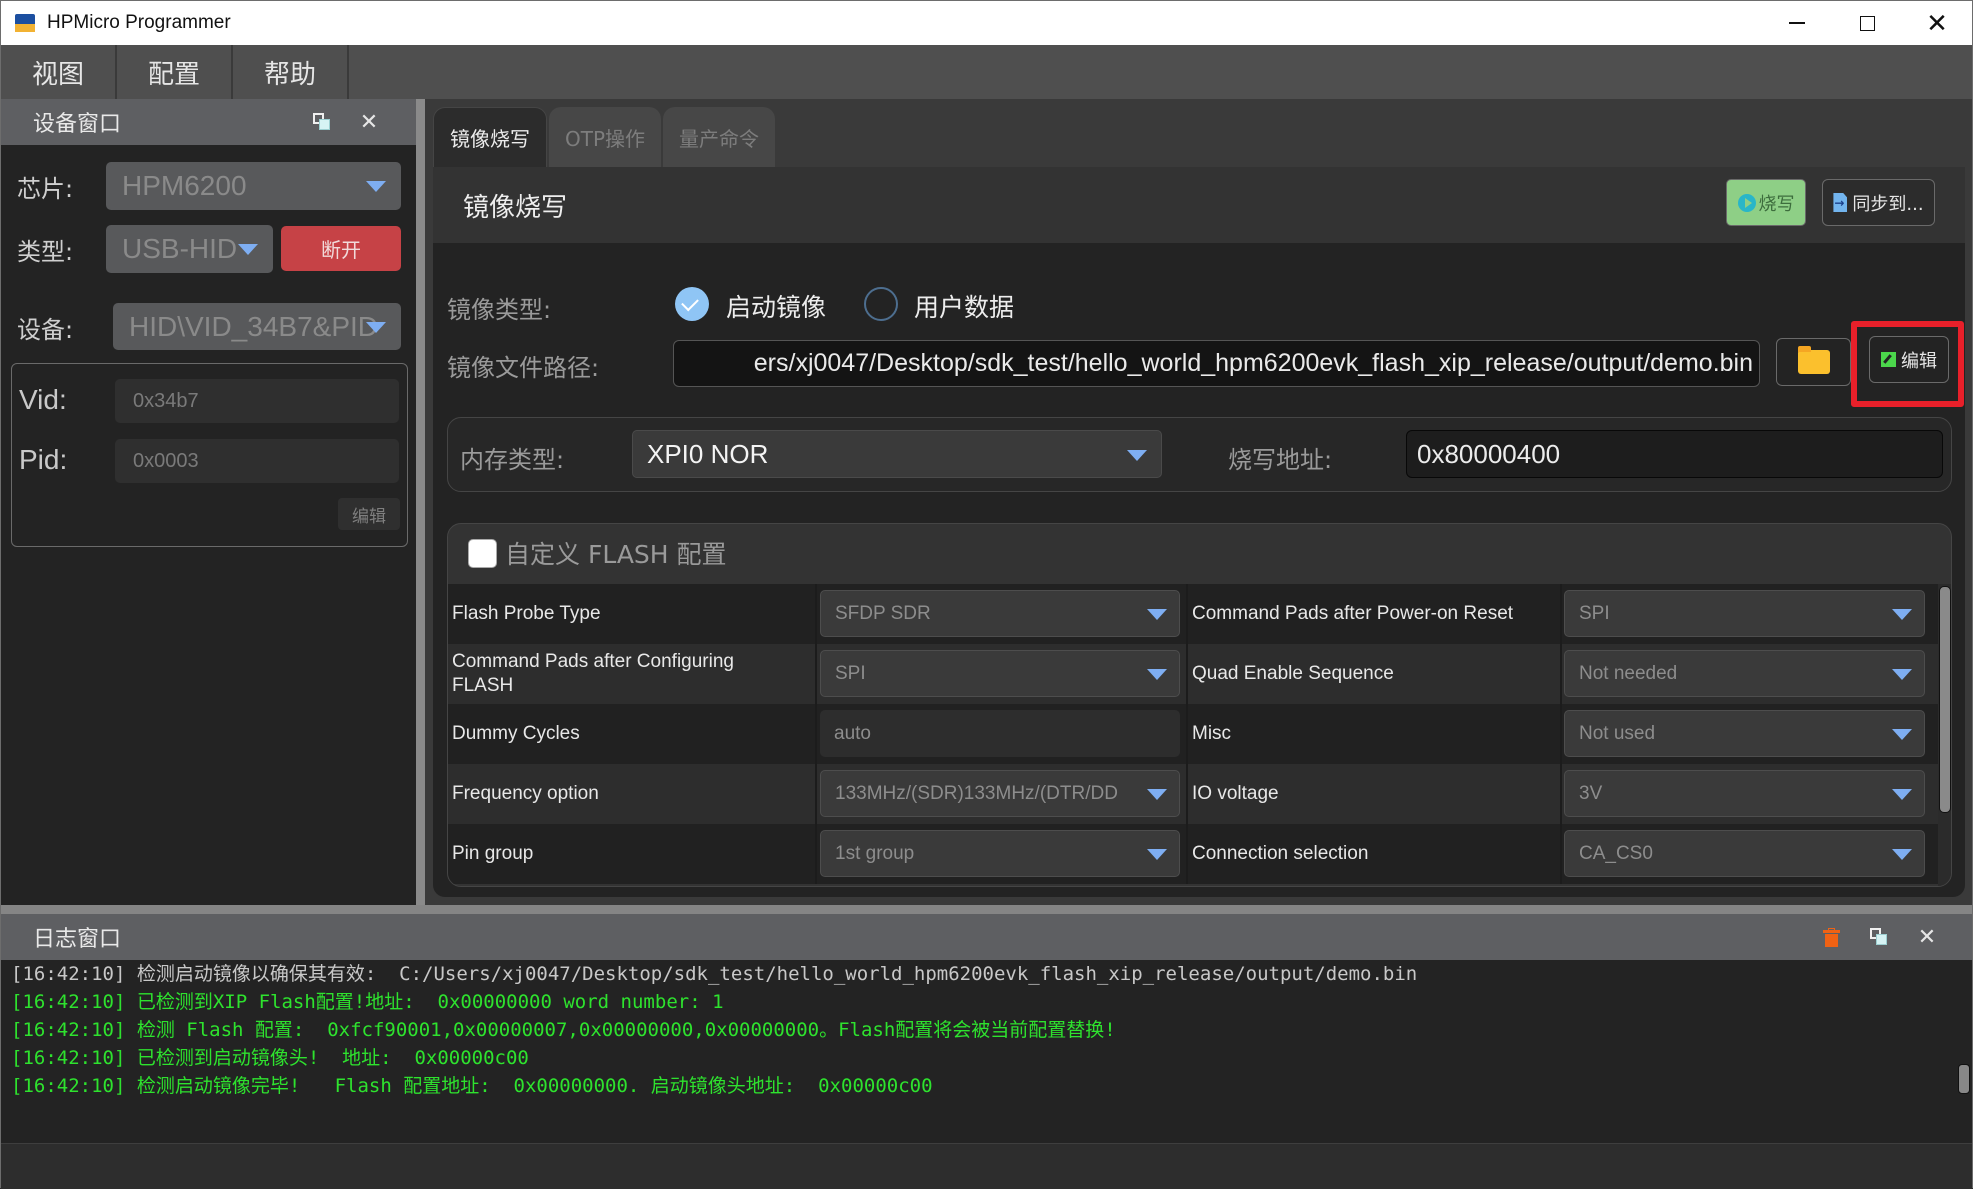  I want to click on chip-select: HPM6200, so click(253, 186).